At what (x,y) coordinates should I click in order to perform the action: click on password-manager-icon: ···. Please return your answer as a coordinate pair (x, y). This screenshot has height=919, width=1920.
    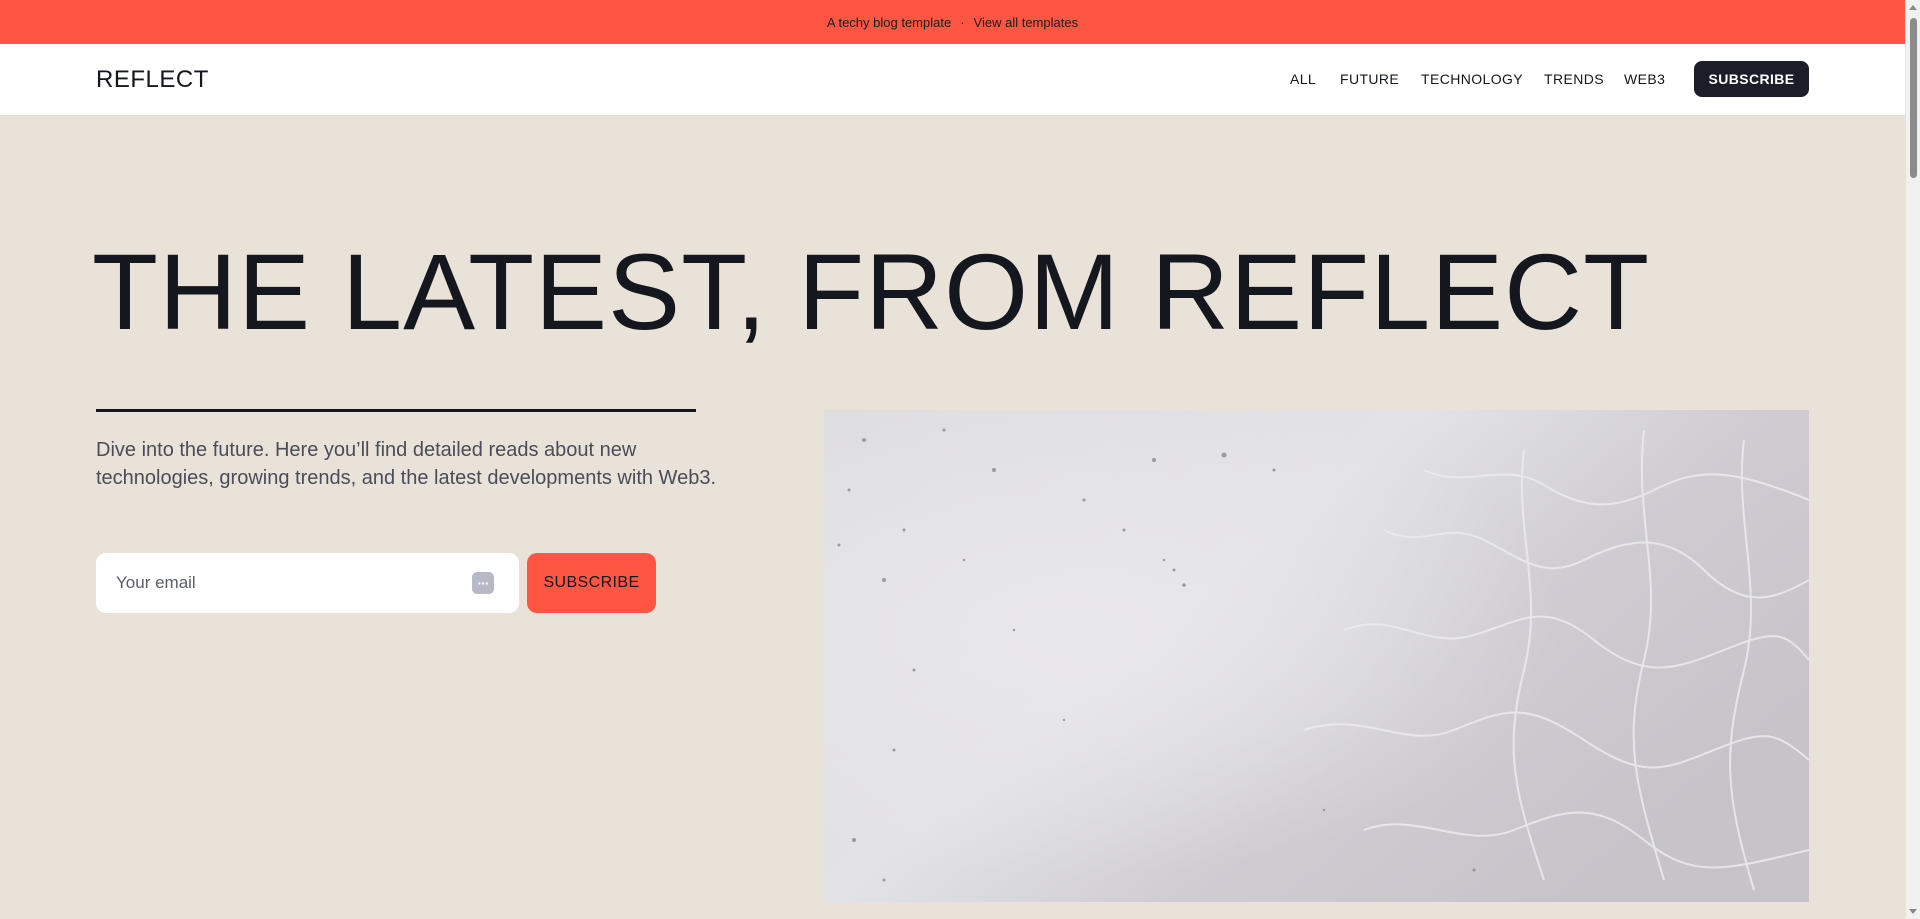
    Looking at the image, I should click on (483, 583).